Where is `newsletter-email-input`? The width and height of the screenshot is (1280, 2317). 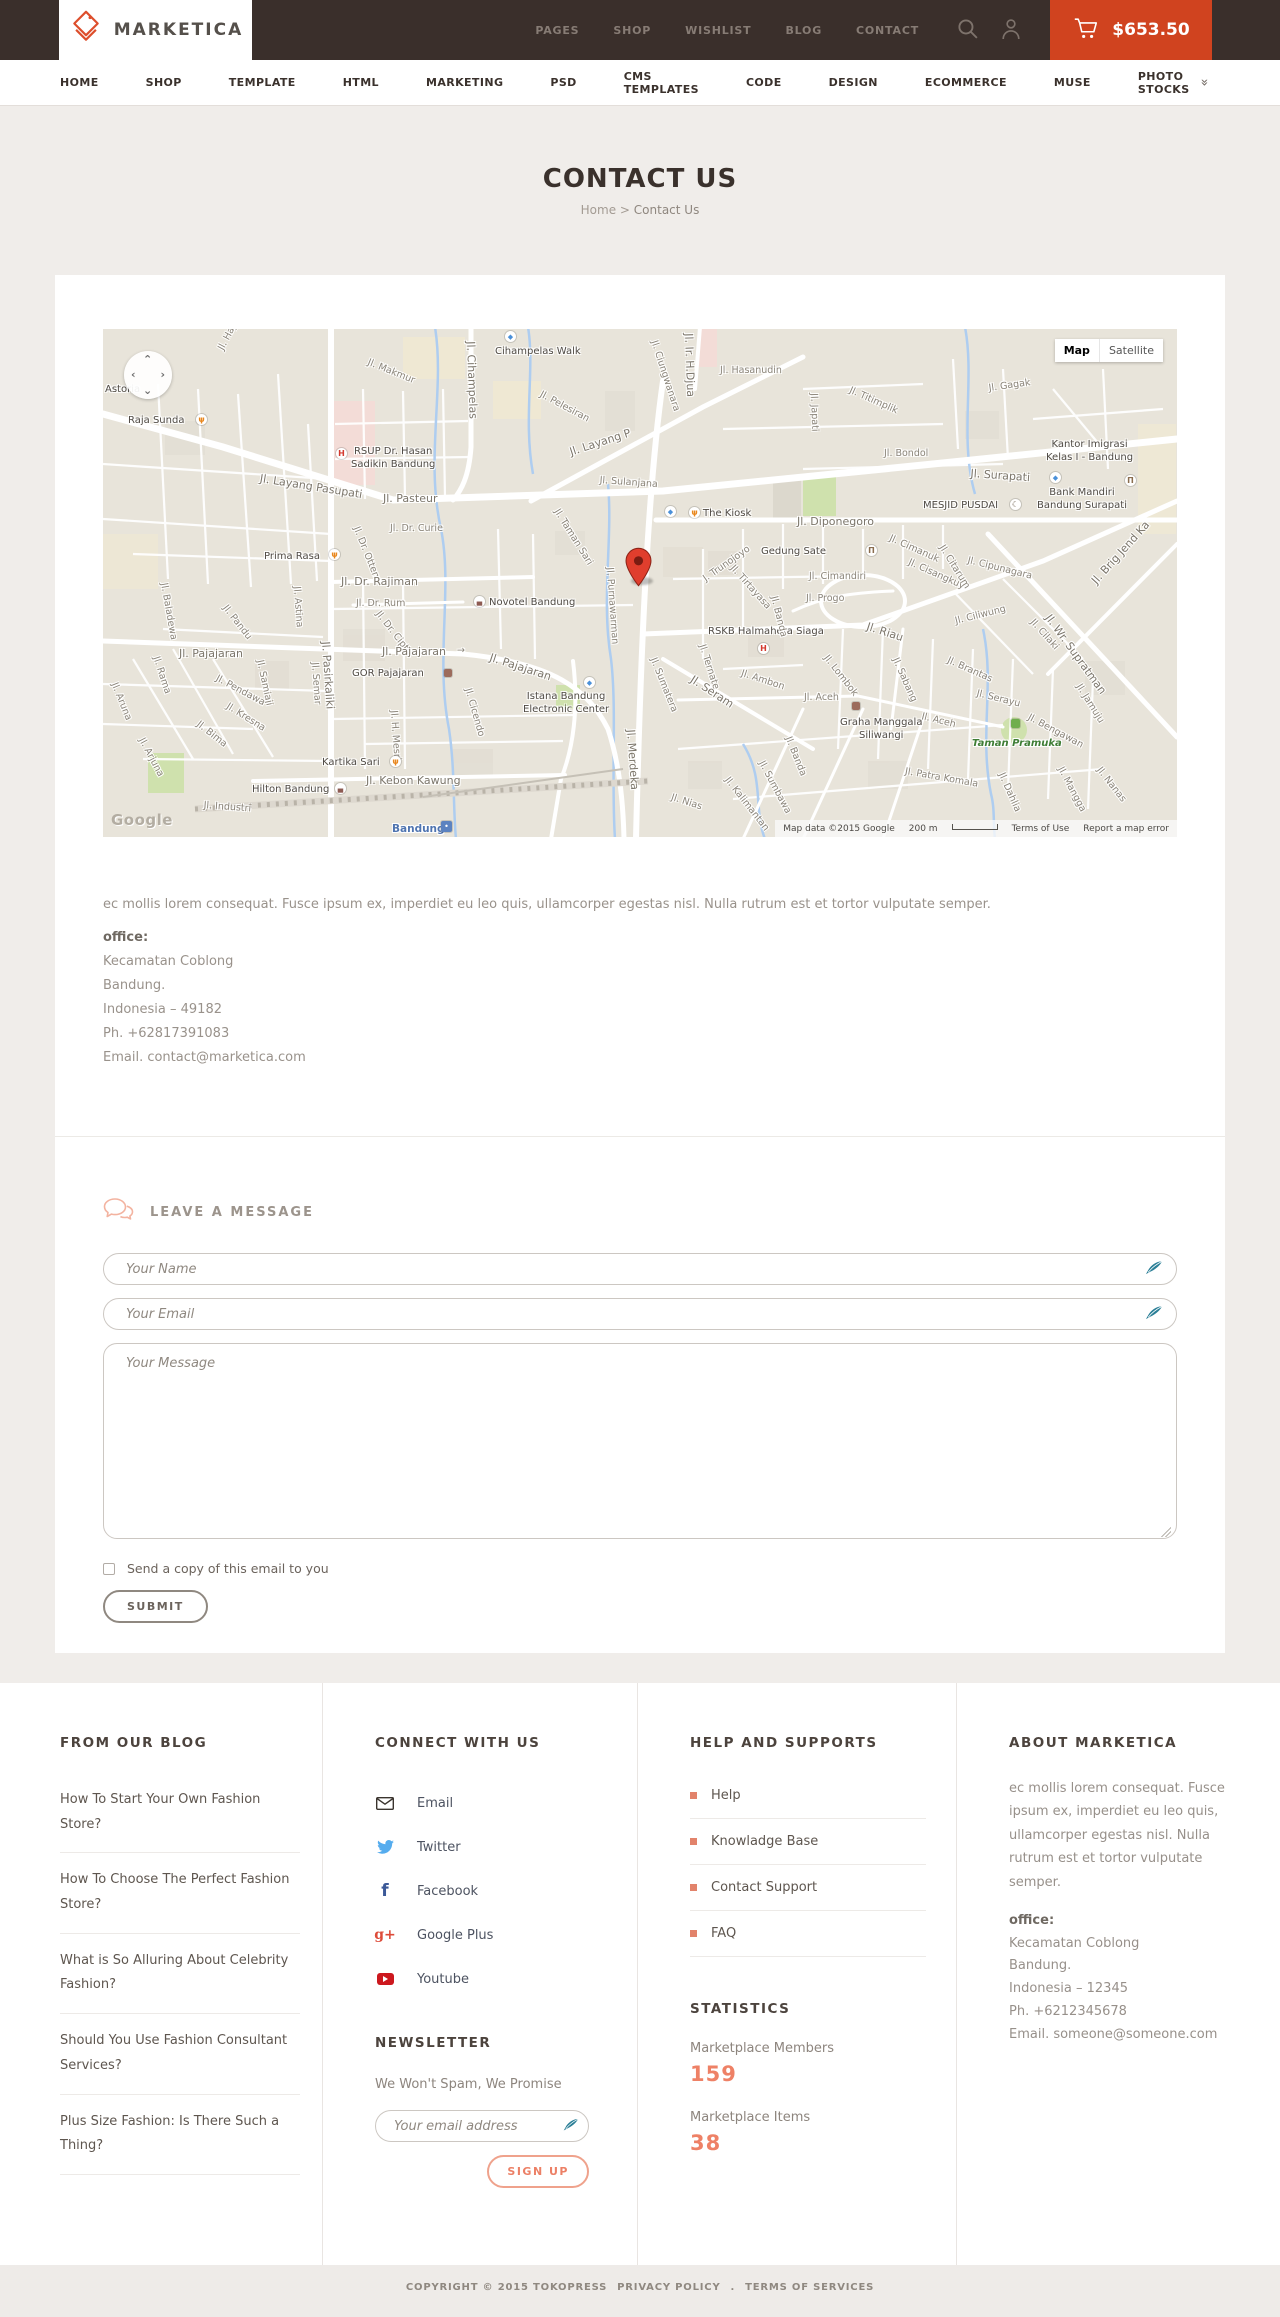 newsletter-email-input is located at coordinates (482, 2126).